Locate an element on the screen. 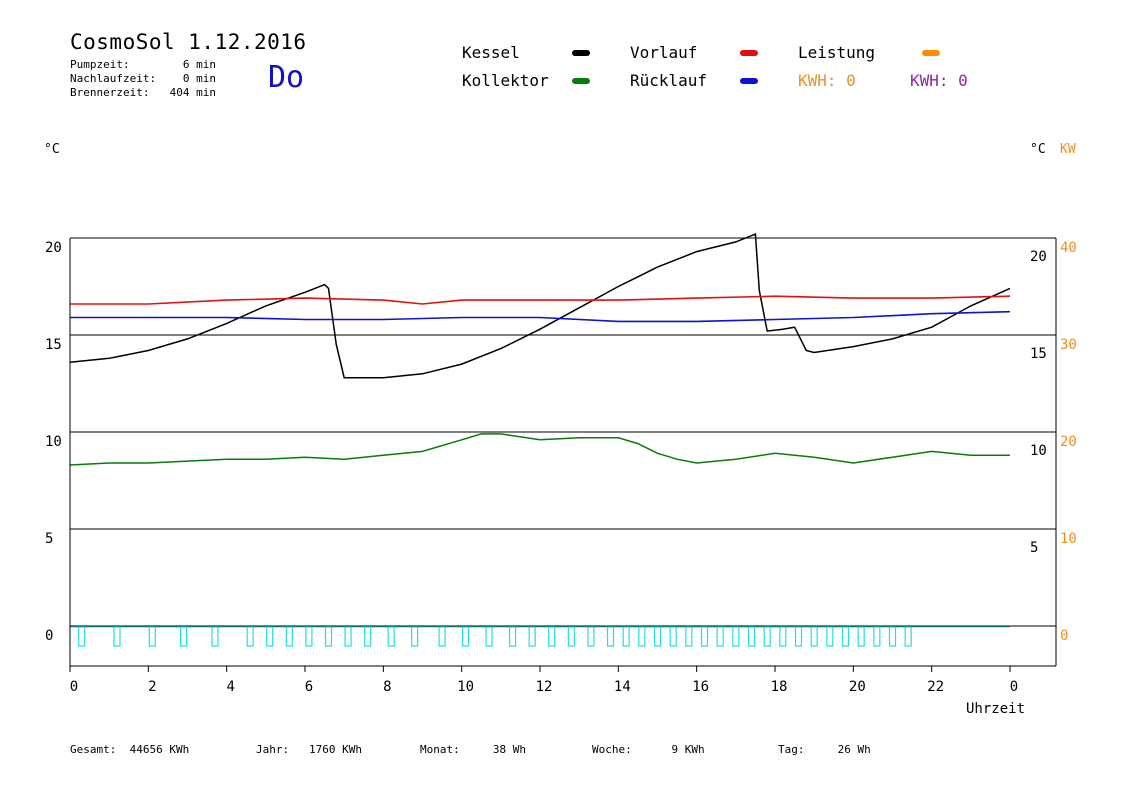 This screenshot has height=812, width=1148. y-tick-label-left: 5 is located at coordinates (49, 539).